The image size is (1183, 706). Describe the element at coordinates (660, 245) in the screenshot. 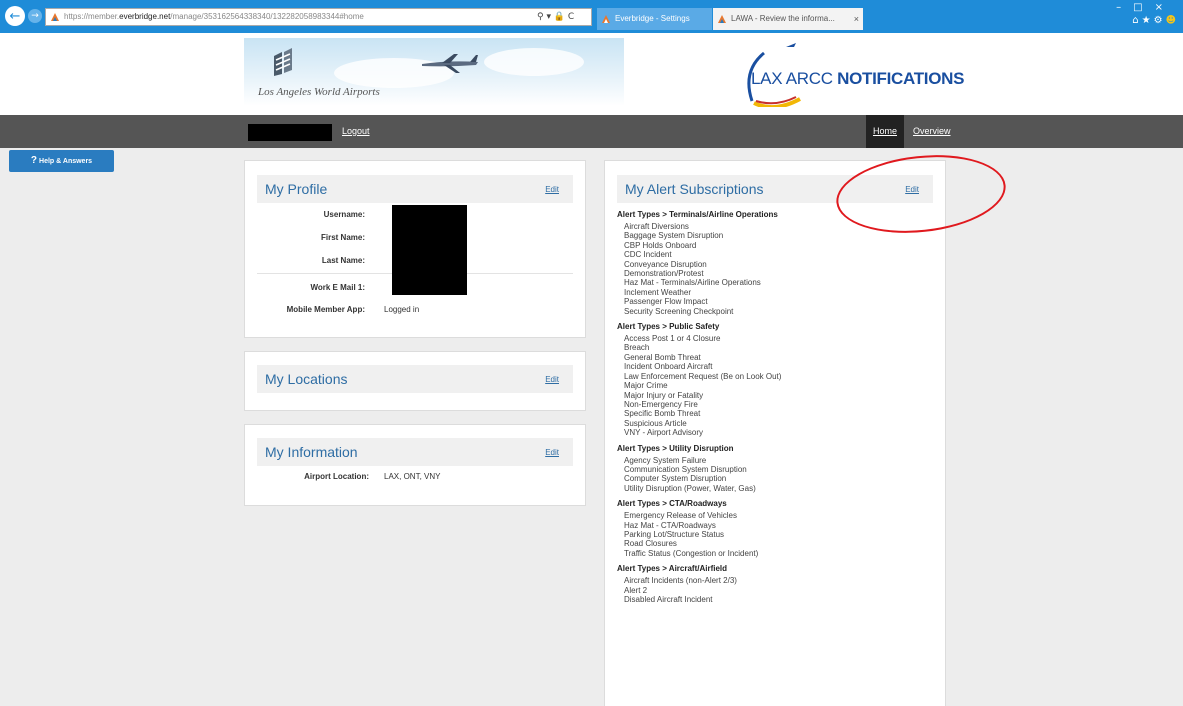

I see `alert-item: CBP Holds Onboard` at that location.